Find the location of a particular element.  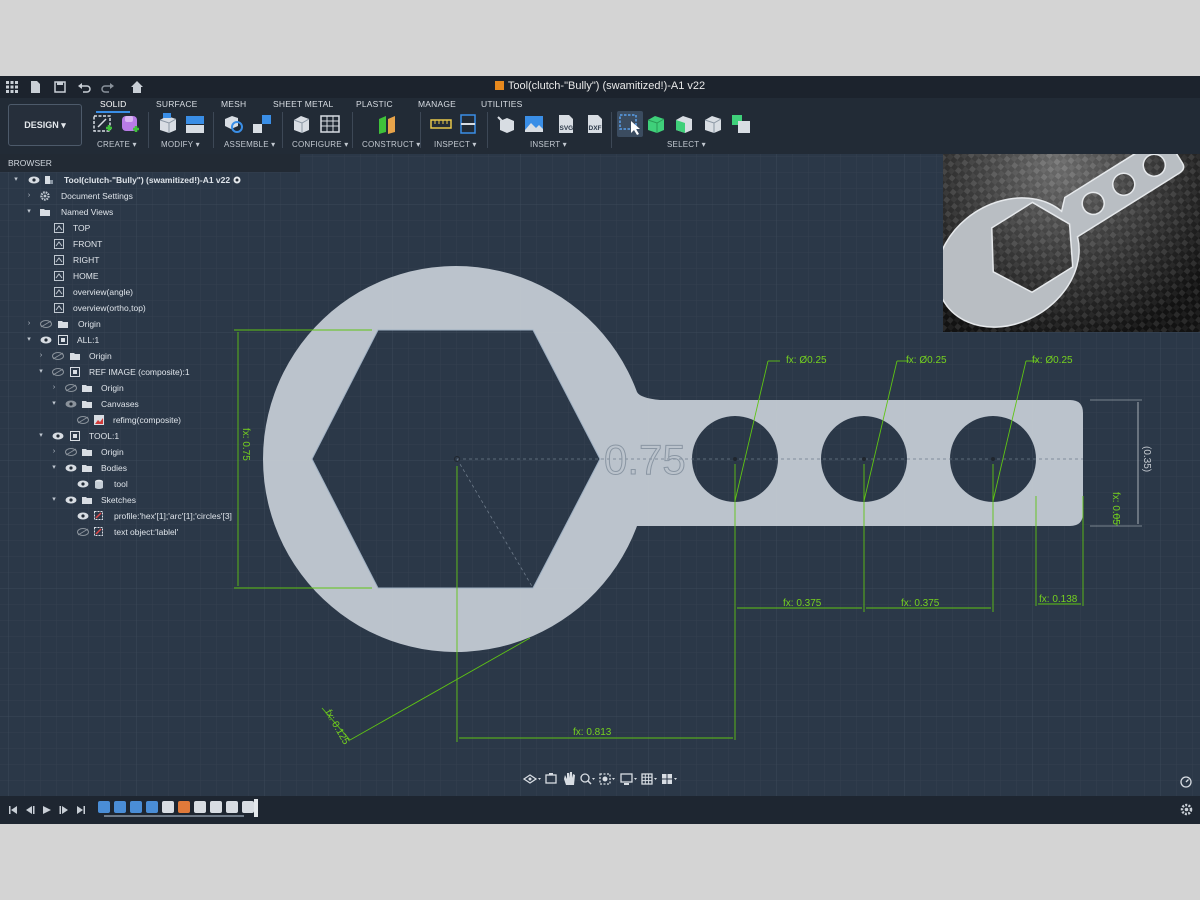

configuration-table-icon is located at coordinates (330, 124).